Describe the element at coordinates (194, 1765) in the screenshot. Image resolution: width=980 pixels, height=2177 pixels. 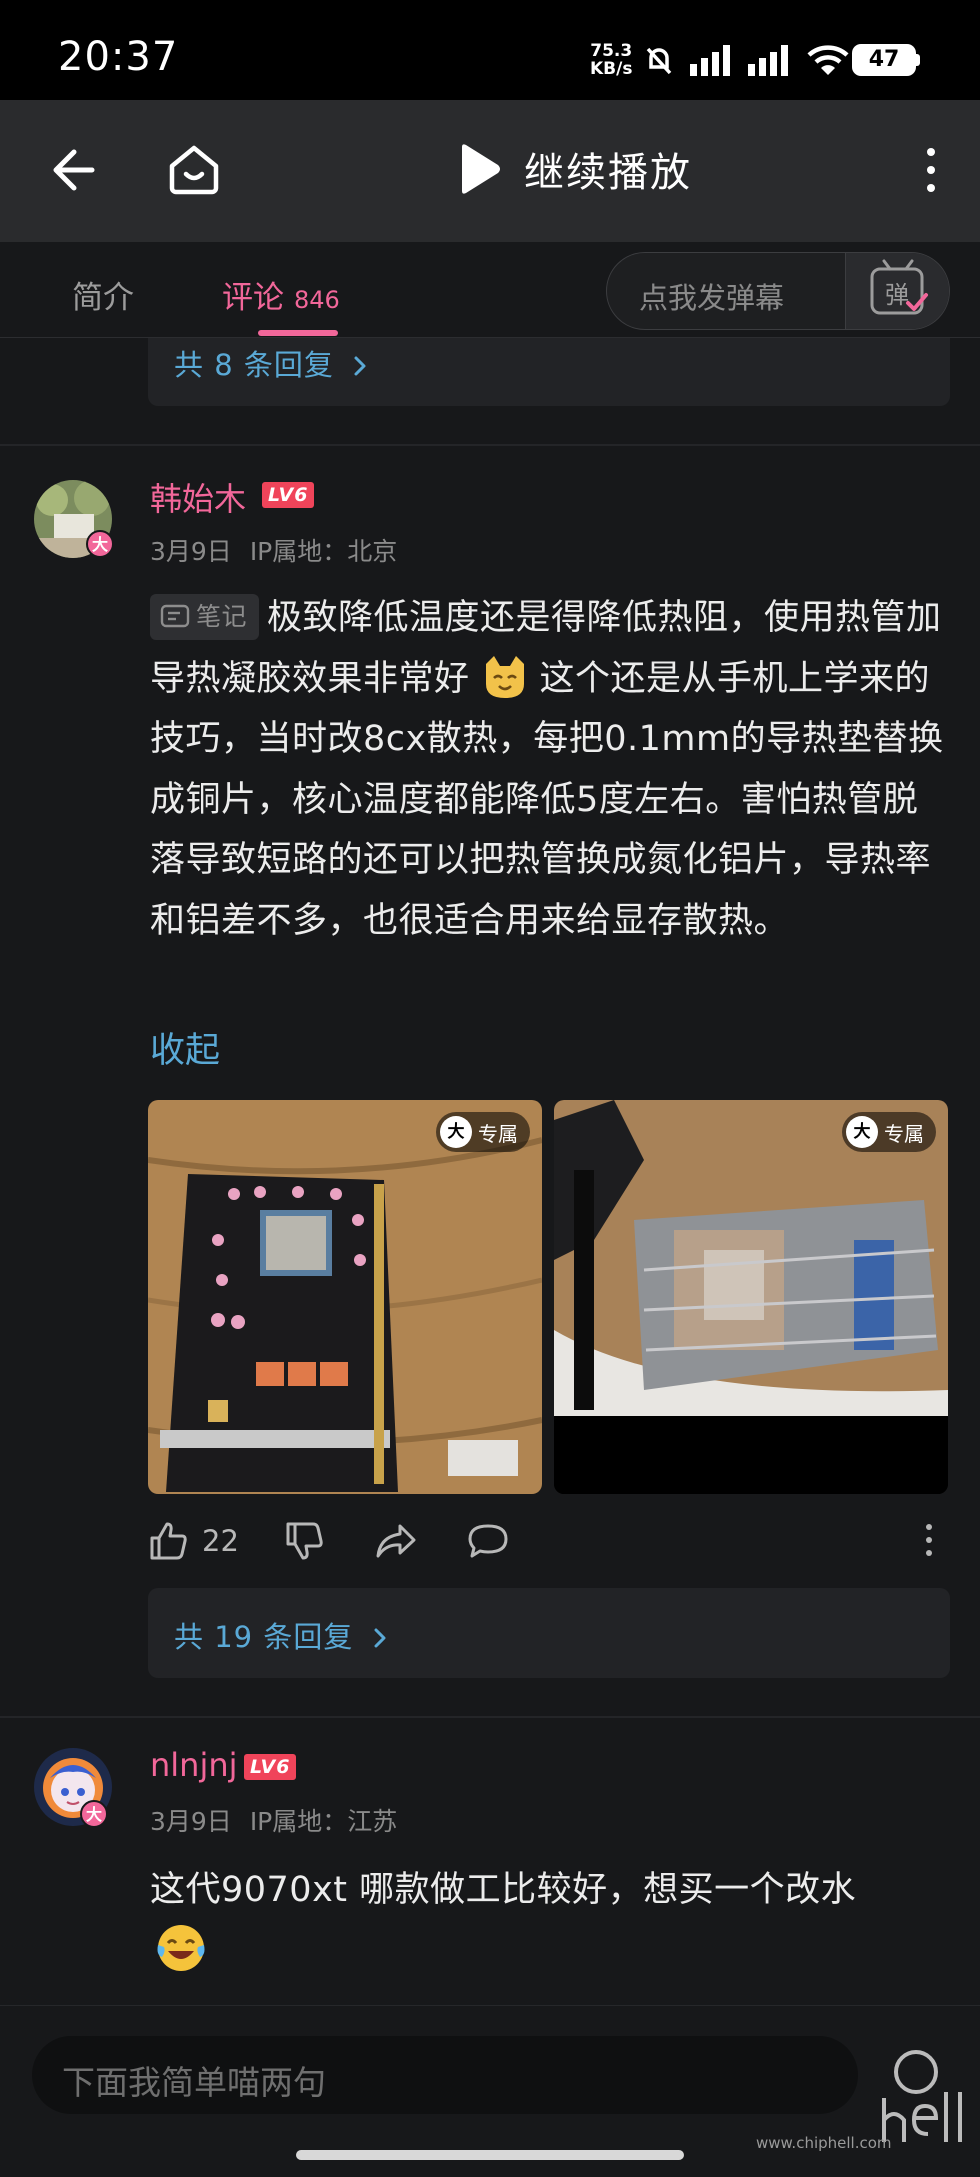
I see `comment-username: nlnjnj` at that location.